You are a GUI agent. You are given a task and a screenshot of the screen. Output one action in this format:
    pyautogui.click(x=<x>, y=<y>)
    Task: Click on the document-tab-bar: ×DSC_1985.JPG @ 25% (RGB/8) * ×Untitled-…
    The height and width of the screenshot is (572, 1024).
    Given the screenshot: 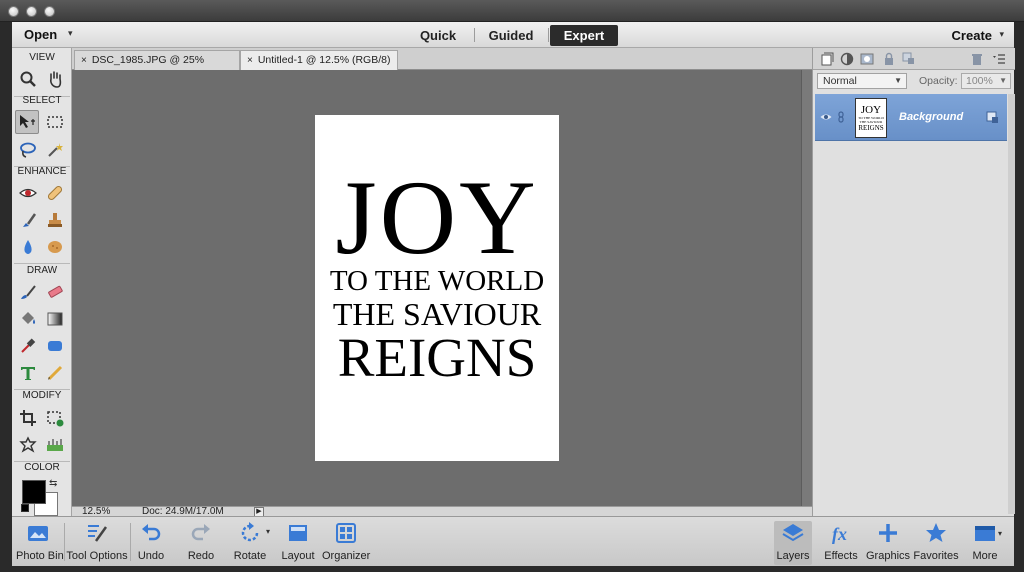 What is the action you would take?
    pyautogui.click(x=442, y=66)
    